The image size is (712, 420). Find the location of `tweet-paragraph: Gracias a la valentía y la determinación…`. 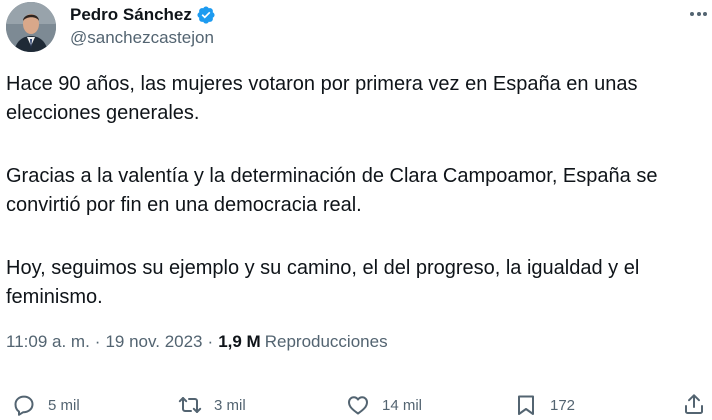

tweet-paragraph: Gracias a la valentía y la determinación… is located at coordinates (332, 190).